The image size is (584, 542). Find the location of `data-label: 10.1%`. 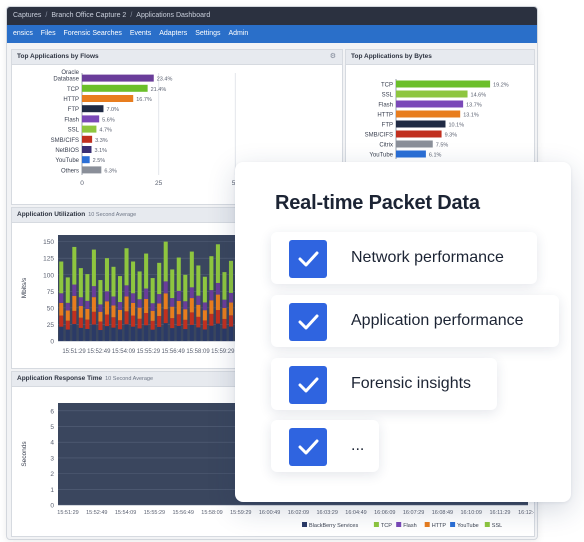

data-label: 10.1% is located at coordinates (456, 126).